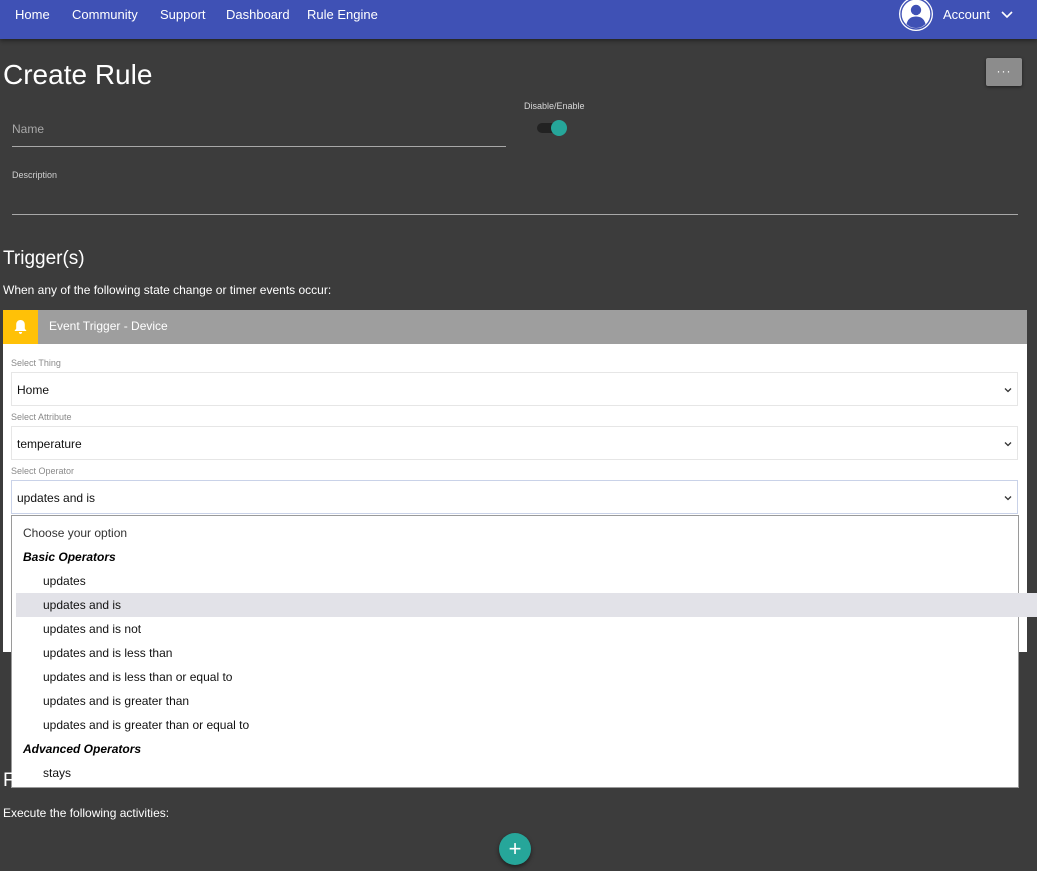 The image size is (1037, 871). I want to click on nav-support: Support, so click(183, 15).